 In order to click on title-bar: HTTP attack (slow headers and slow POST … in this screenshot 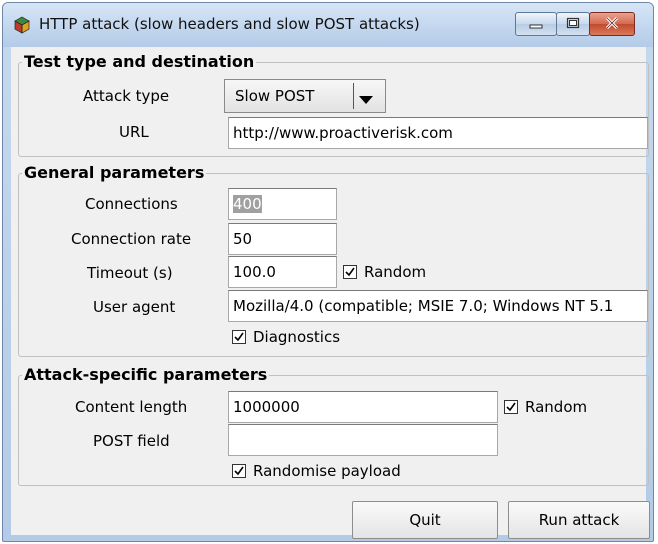, I will do `click(328, 25)`.